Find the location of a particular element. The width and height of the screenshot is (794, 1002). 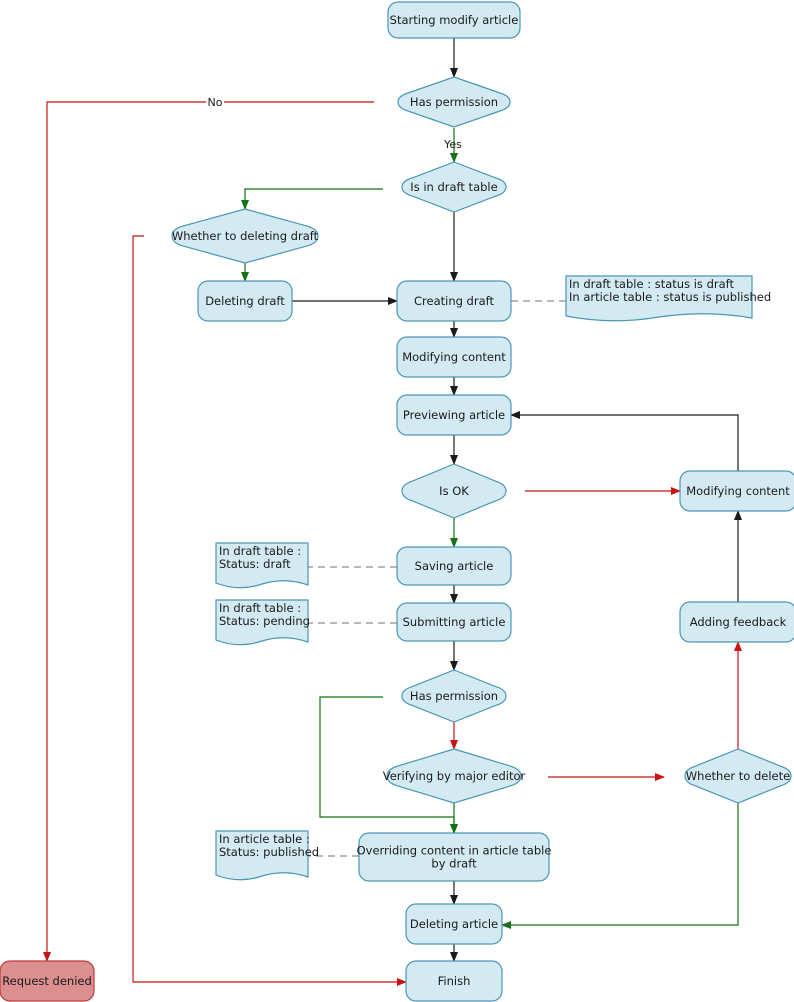

node-label: Adding feedback is located at coordinates (738, 622).